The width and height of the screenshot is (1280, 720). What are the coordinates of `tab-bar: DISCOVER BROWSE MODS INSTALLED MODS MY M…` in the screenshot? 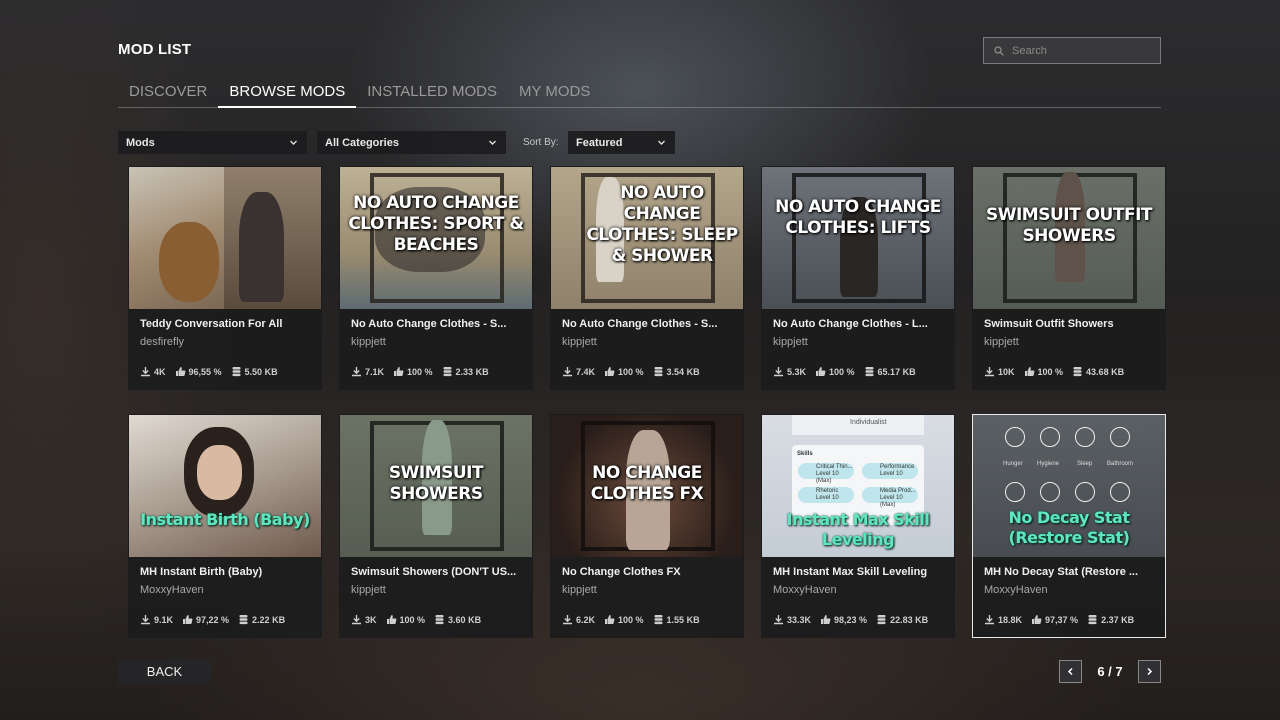 It's located at (639, 93).